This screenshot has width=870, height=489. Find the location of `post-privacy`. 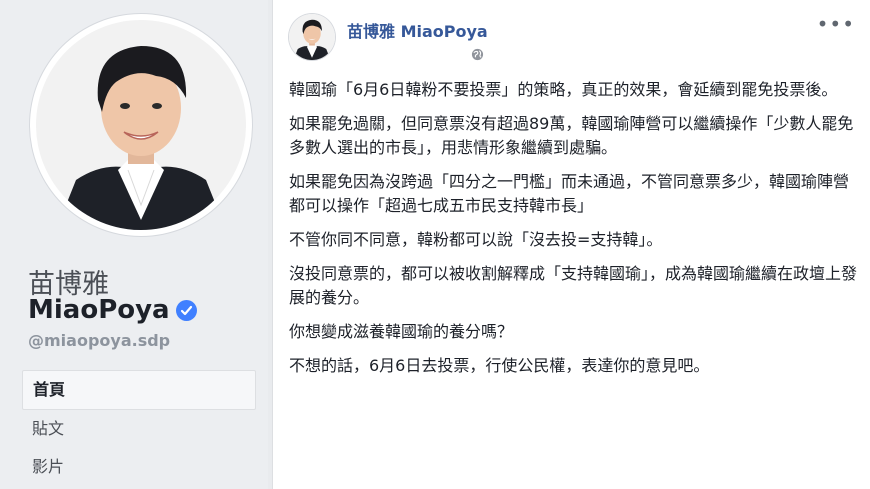

post-privacy is located at coordinates (477, 55).